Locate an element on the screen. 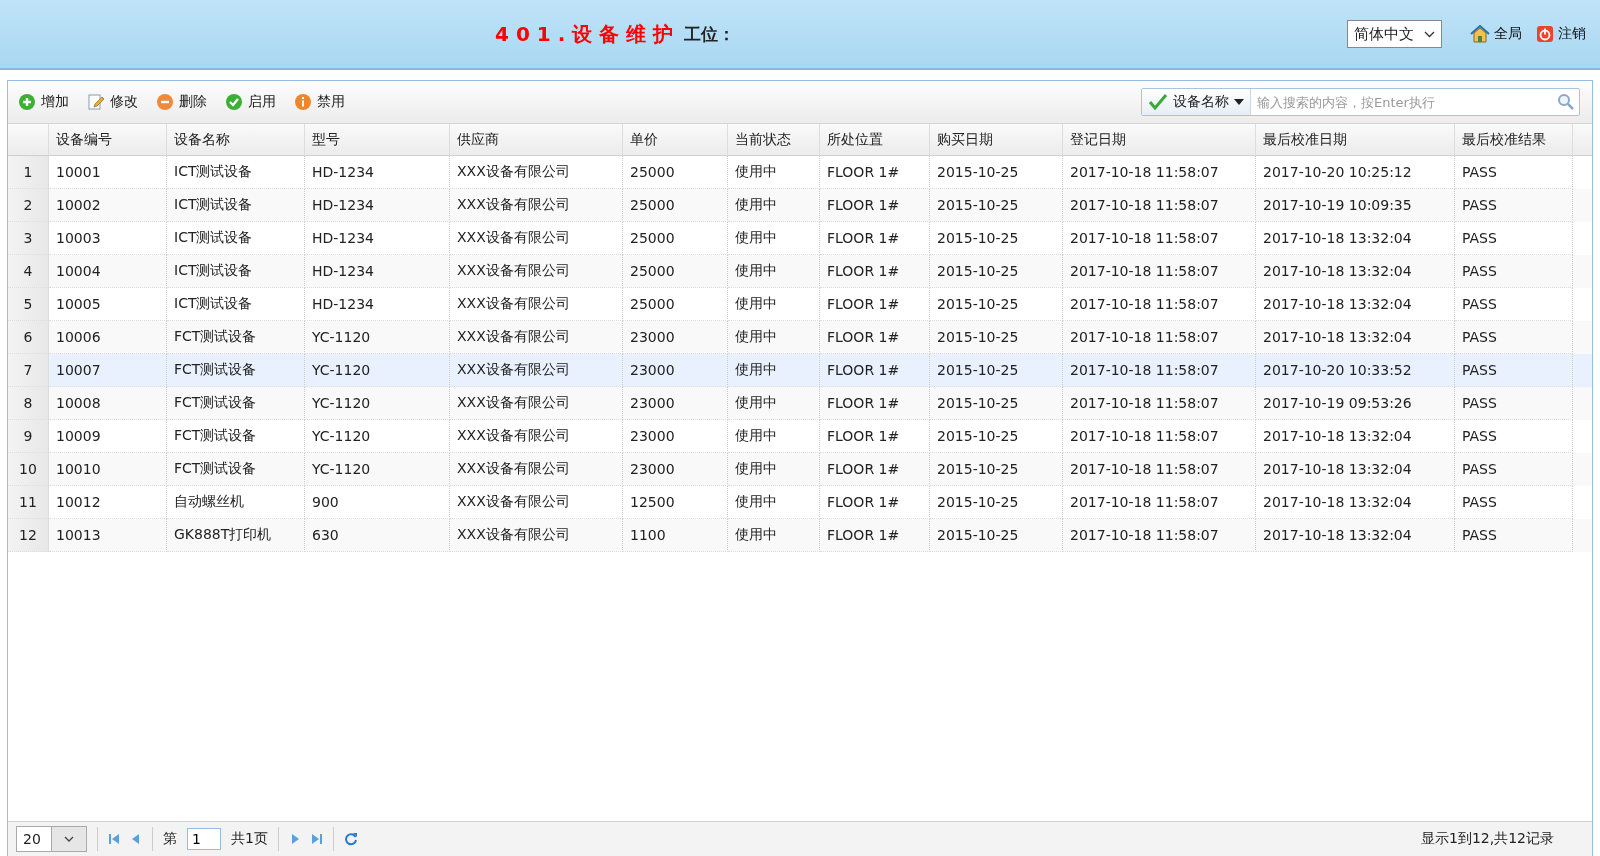 The image size is (1600, 856). row-number: 10 is located at coordinates (28, 469).